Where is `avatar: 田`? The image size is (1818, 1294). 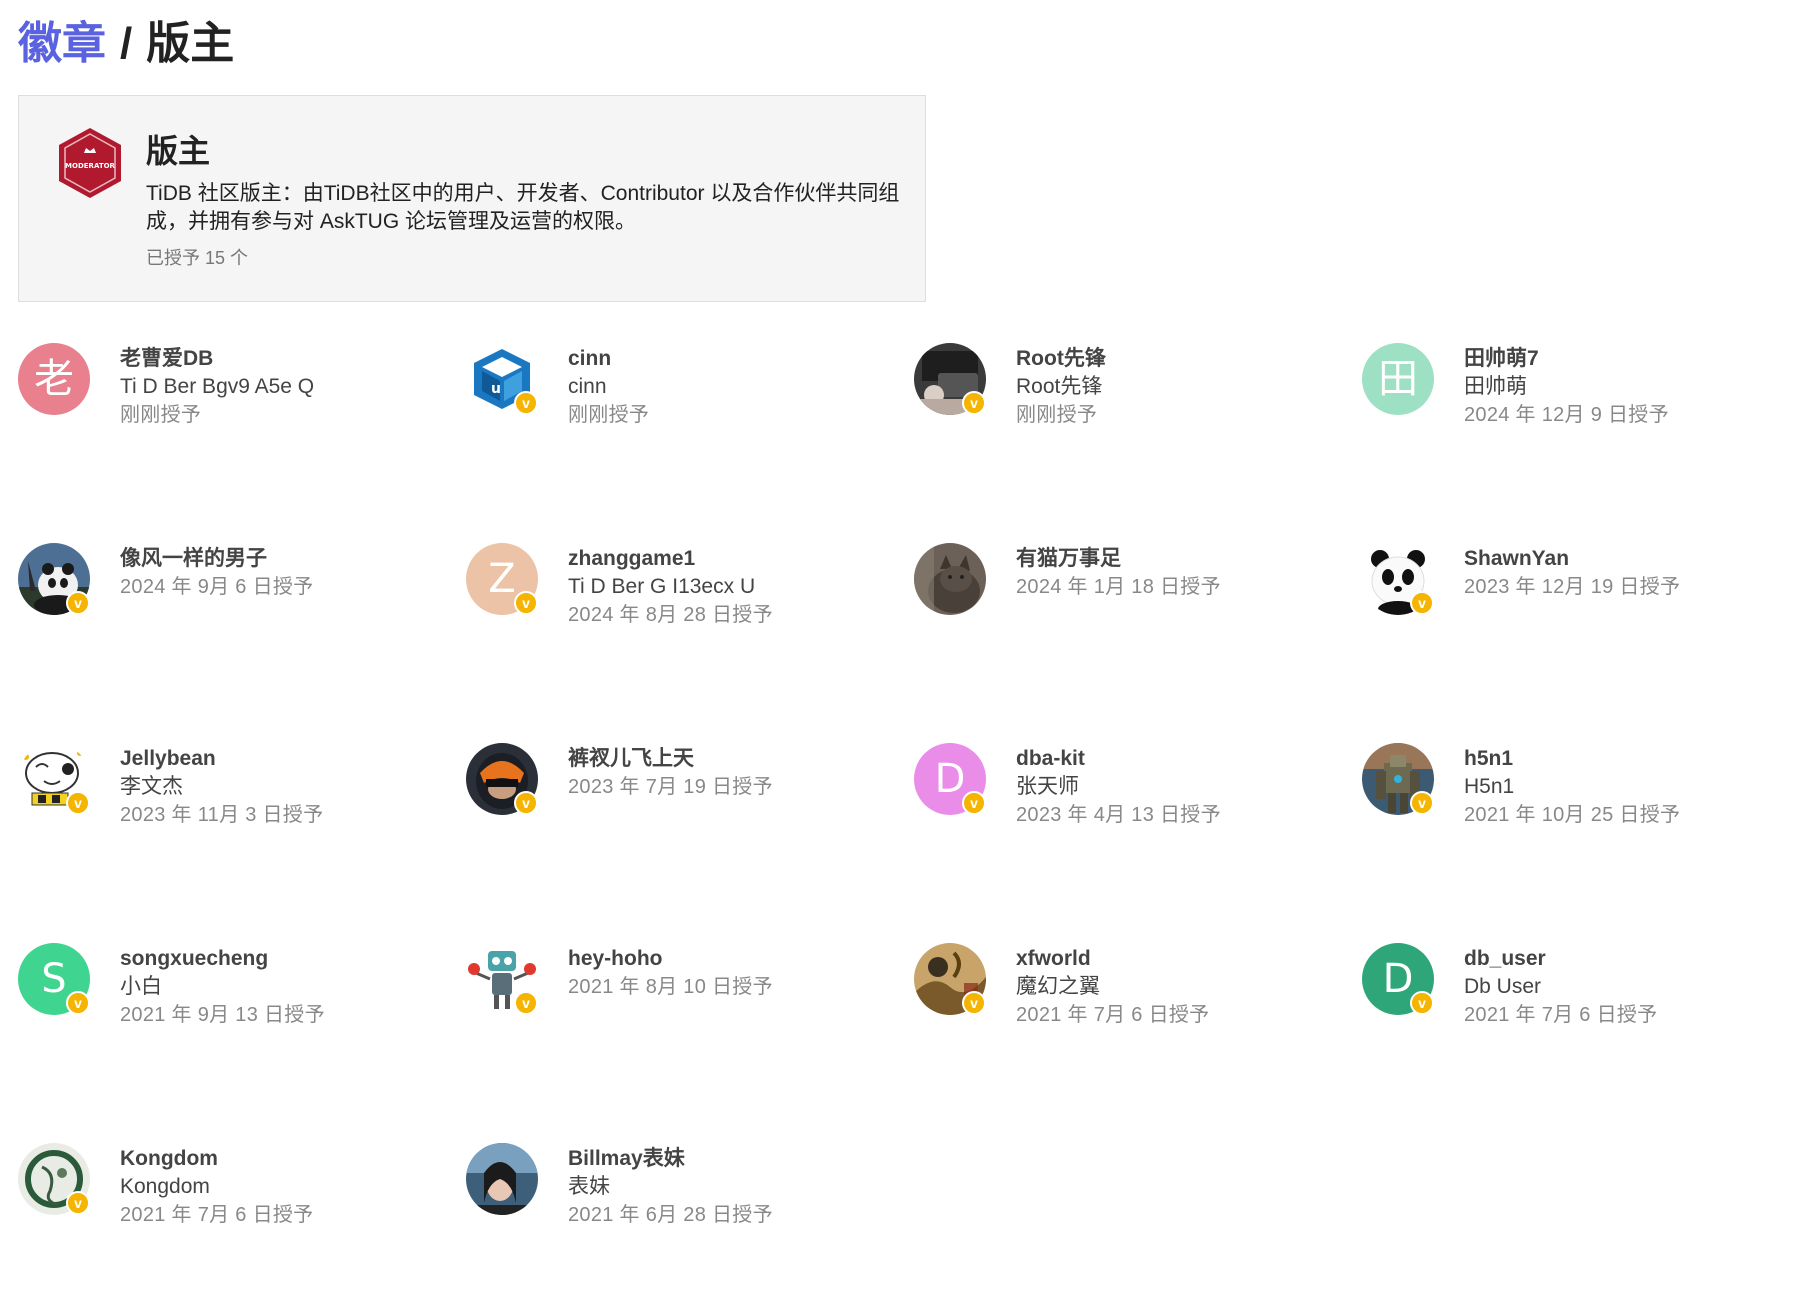
avatar: 田 is located at coordinates (1398, 379).